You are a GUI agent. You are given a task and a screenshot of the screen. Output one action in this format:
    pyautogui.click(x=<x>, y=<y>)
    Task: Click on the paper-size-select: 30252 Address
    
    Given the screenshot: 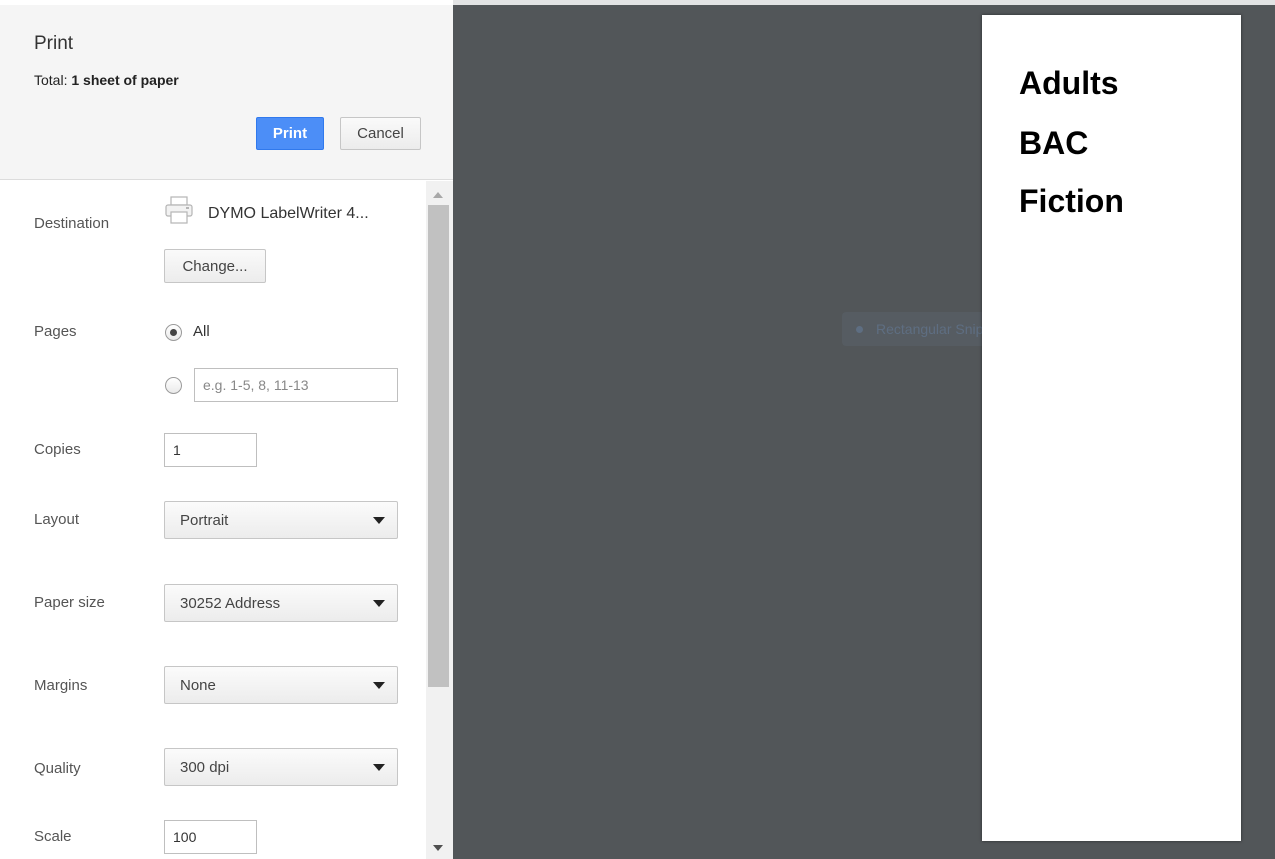 What is the action you would take?
    pyautogui.click(x=281, y=603)
    